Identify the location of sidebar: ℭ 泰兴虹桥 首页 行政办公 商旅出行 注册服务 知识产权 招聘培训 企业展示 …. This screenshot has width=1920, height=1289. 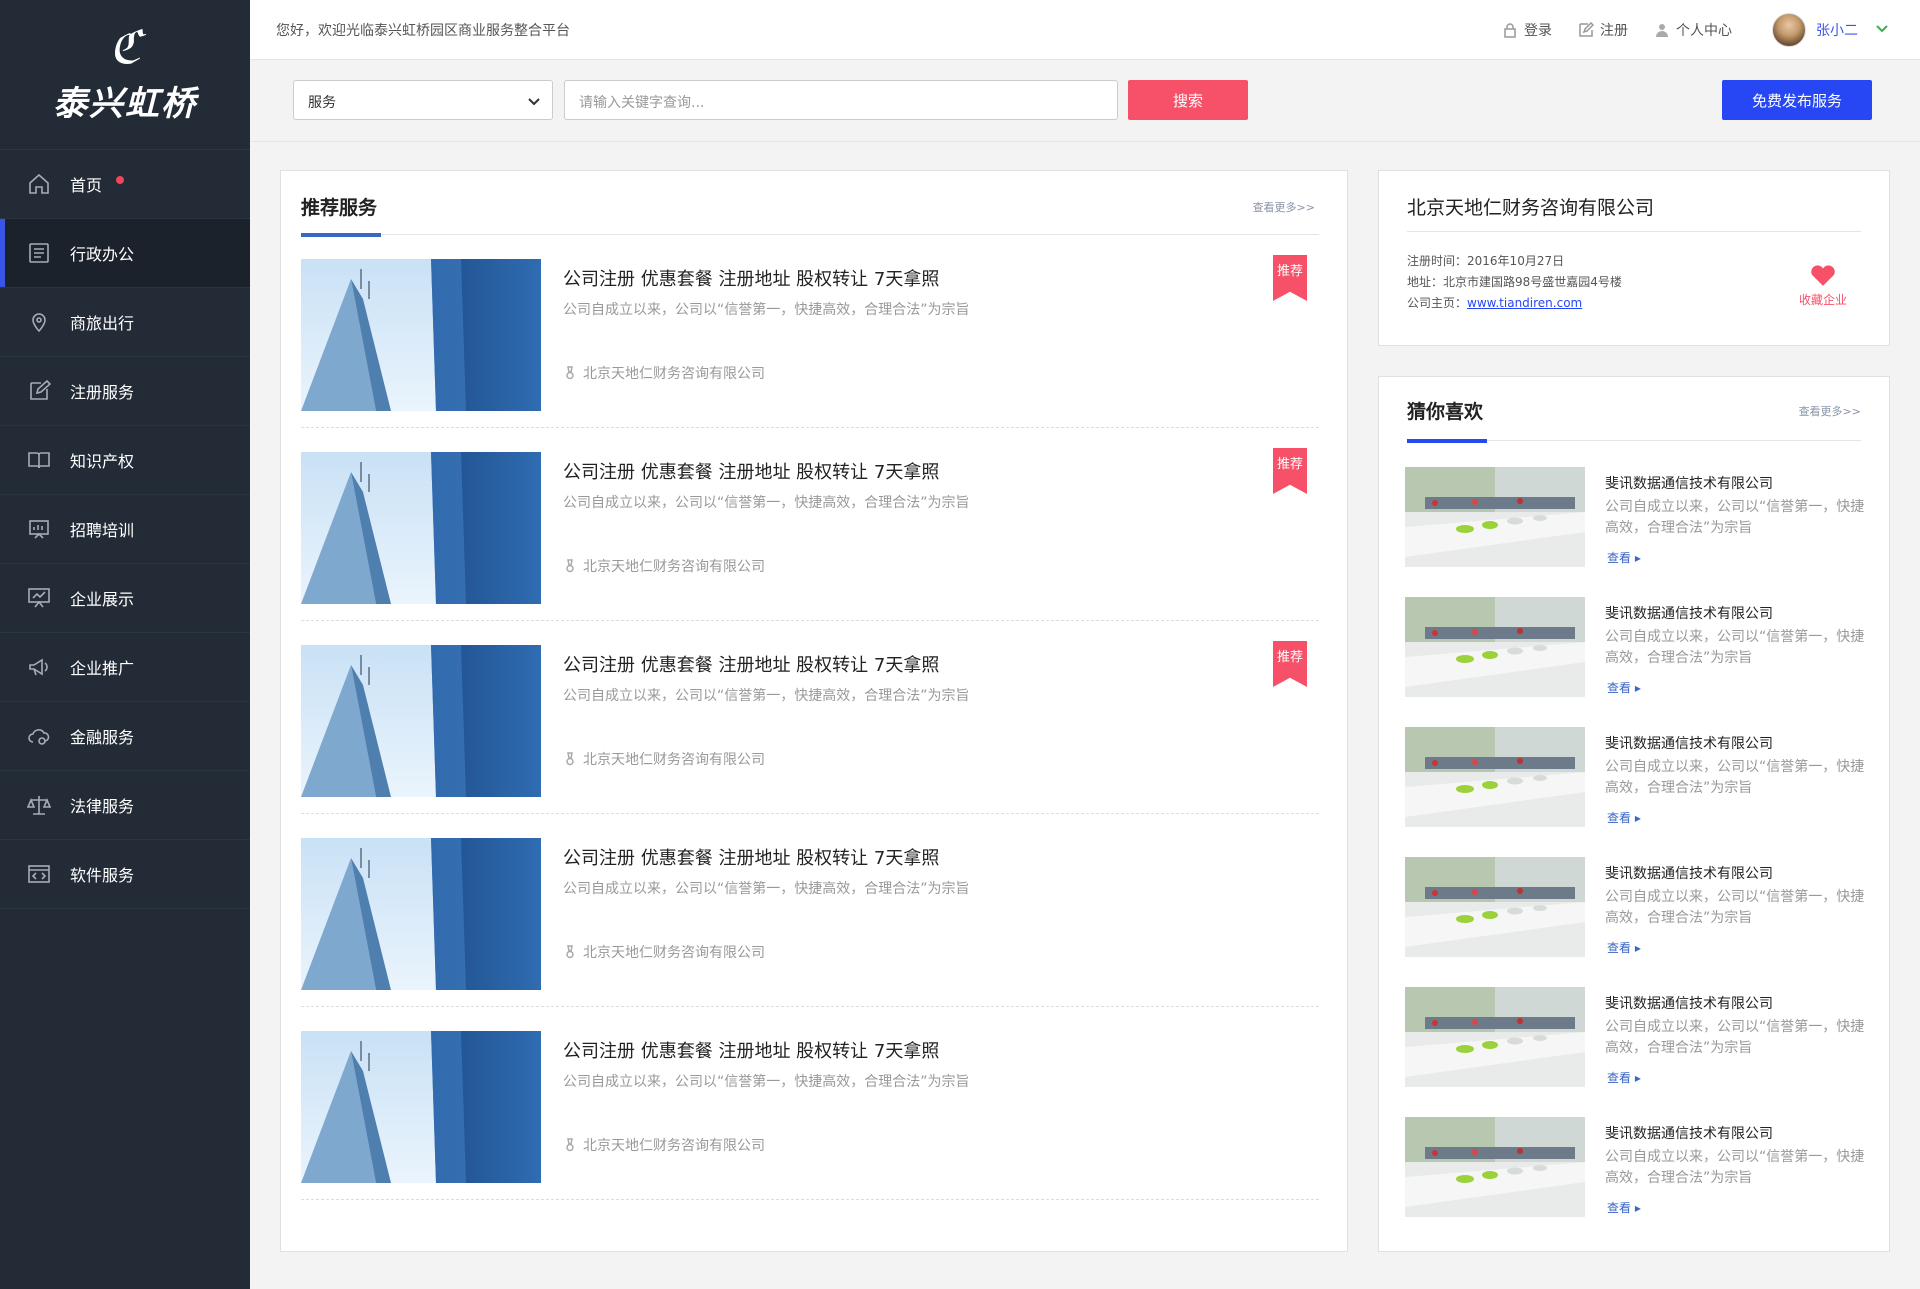
(125, 644).